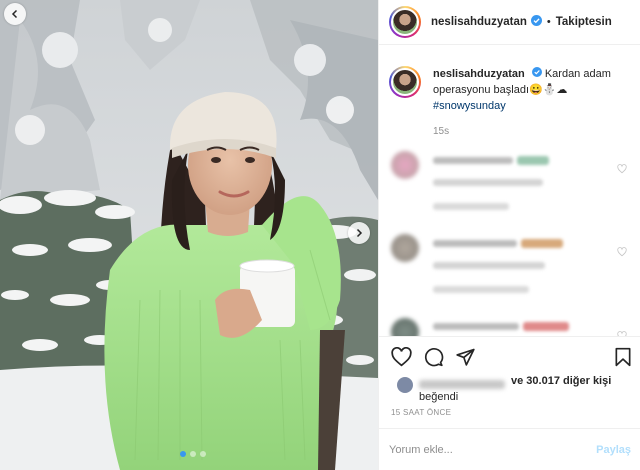  I want to click on post-timestamp: 15 SAAT ÖNCE, so click(421, 412).